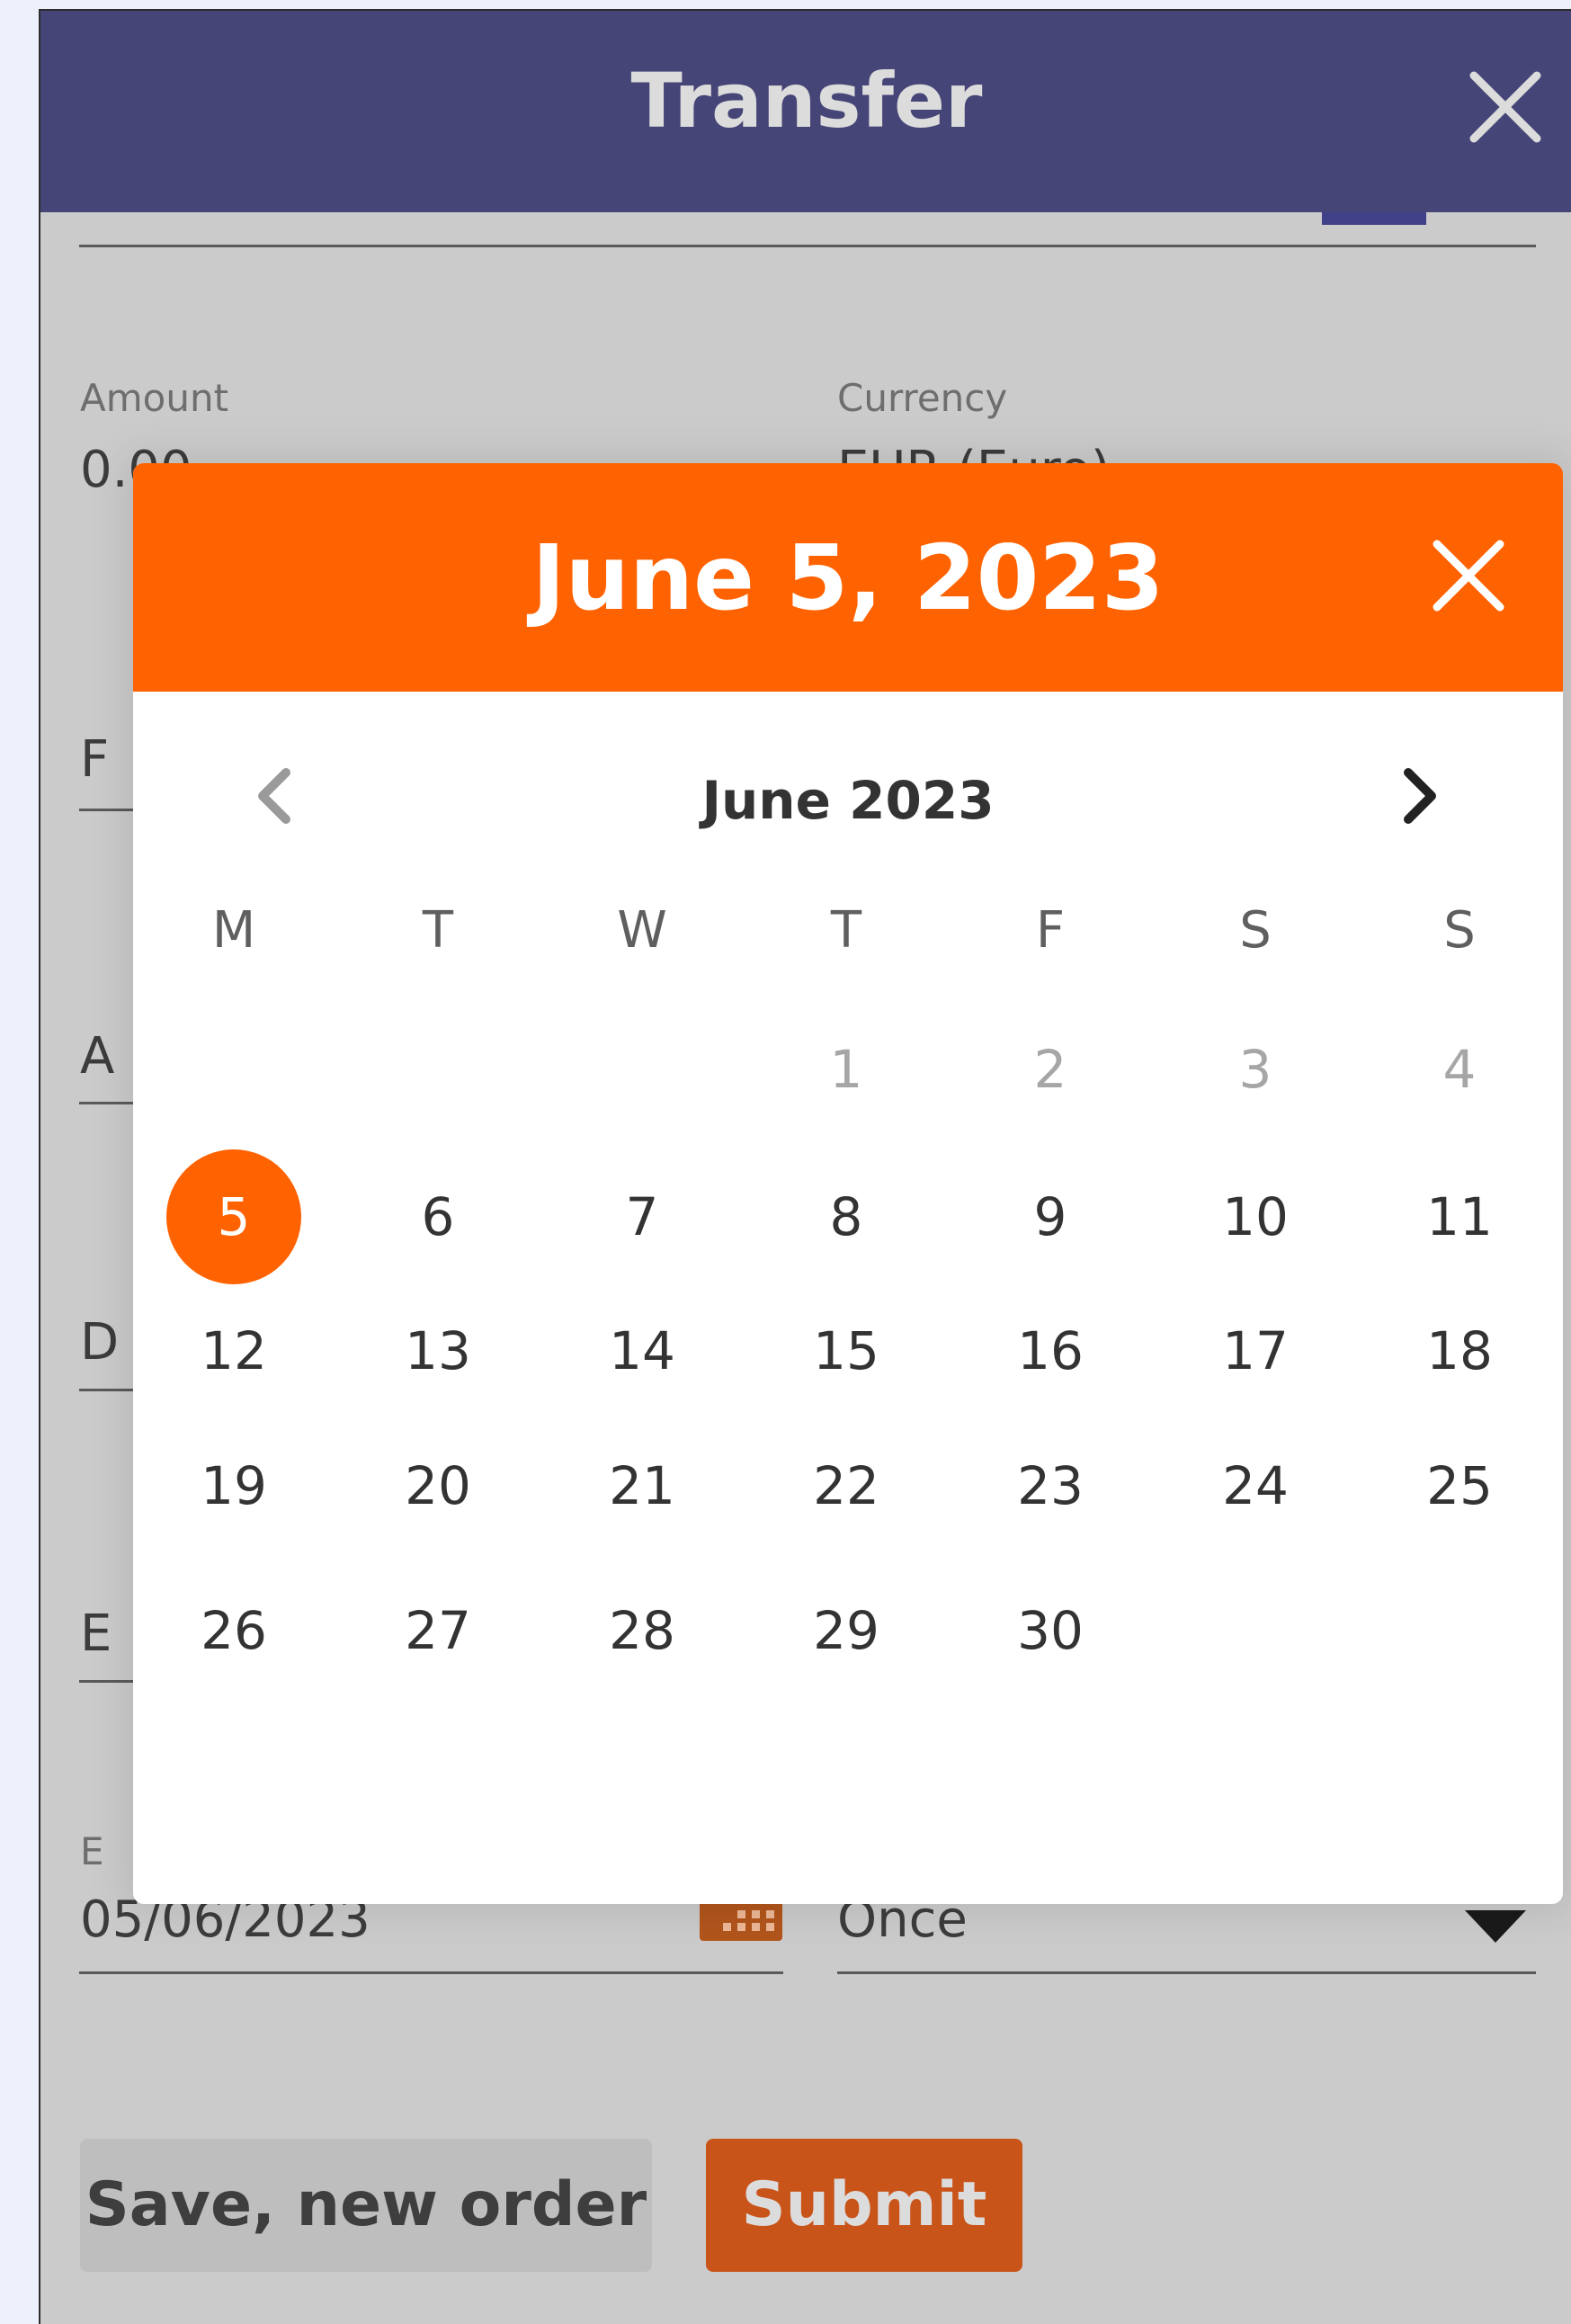 This screenshot has height=2324, width=1571. Describe the element at coordinates (154, 398) in the screenshot. I see `amount-label: Amount` at that location.